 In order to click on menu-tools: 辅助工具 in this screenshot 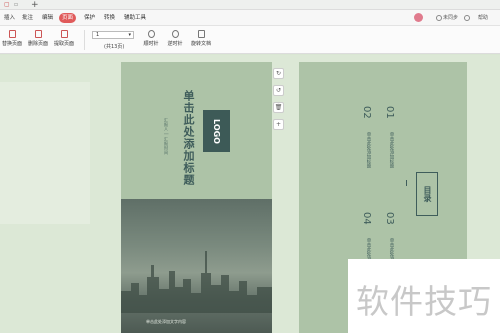, I will do `click(135, 18)`.